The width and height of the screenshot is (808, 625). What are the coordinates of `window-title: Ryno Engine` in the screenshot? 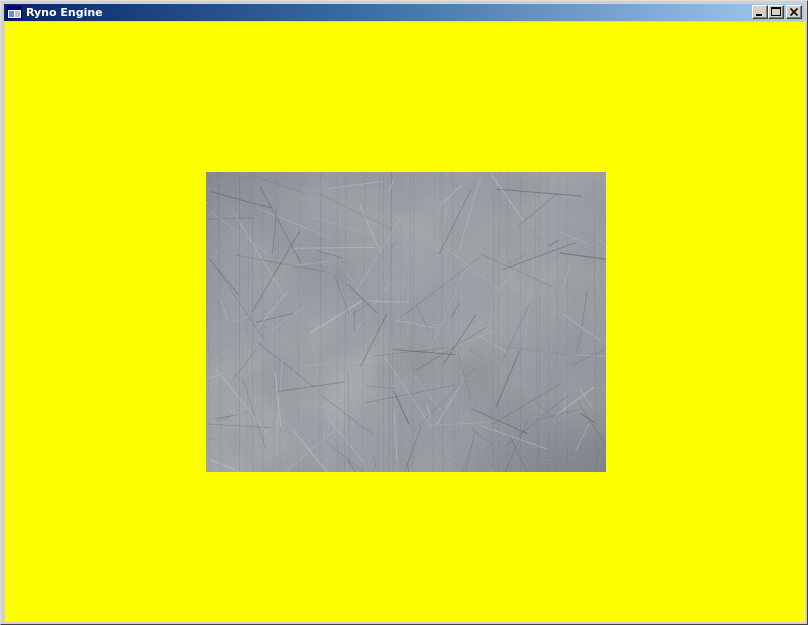 It's located at (64, 12).